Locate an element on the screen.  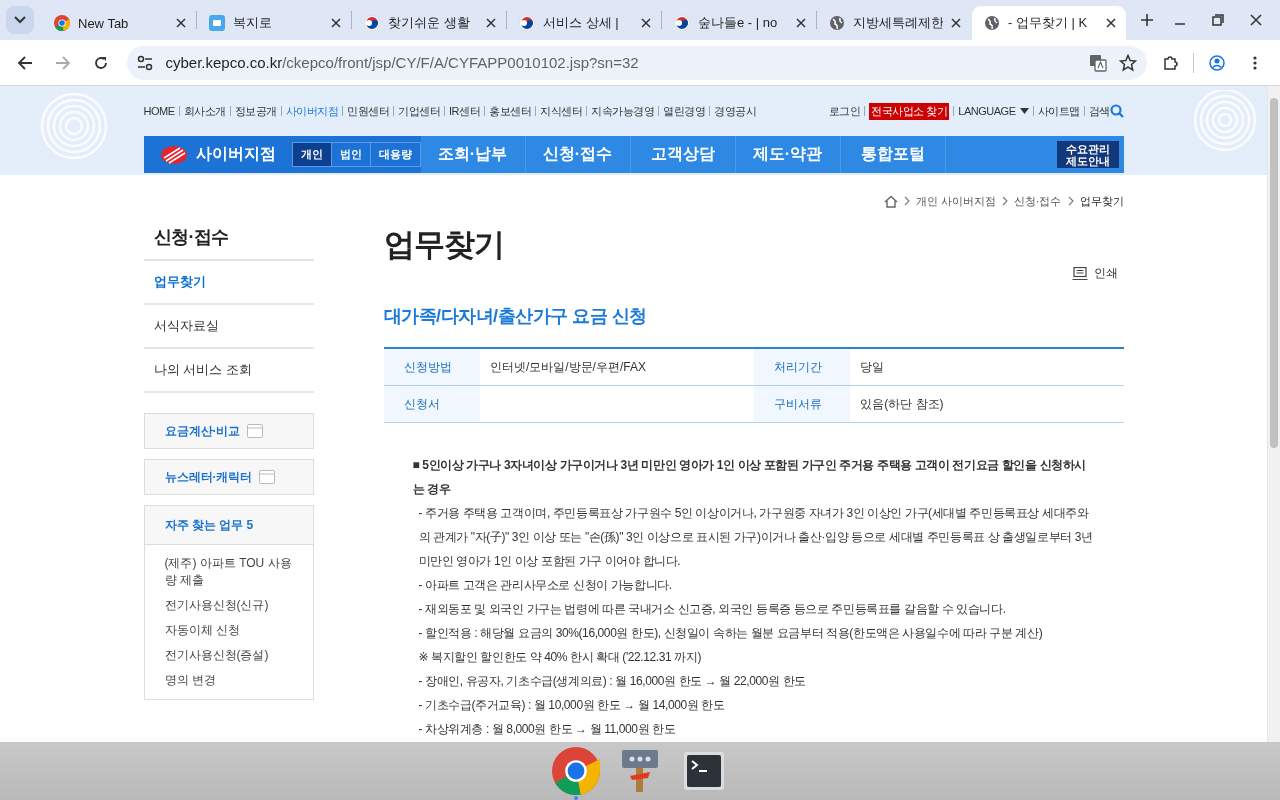
browser-tab: 지방세특례제한 is located at coordinates (894, 23).